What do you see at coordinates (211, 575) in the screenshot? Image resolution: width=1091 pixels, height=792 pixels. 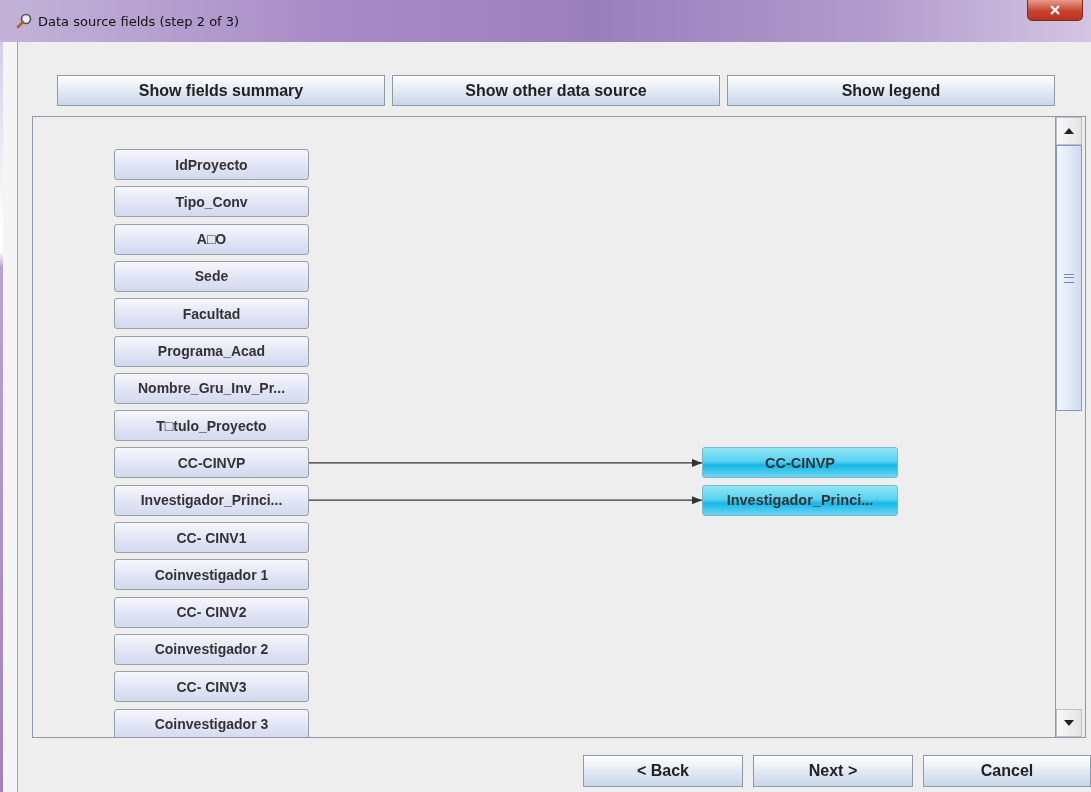 I see `source-field-node: Coinvestigador 1` at bounding box center [211, 575].